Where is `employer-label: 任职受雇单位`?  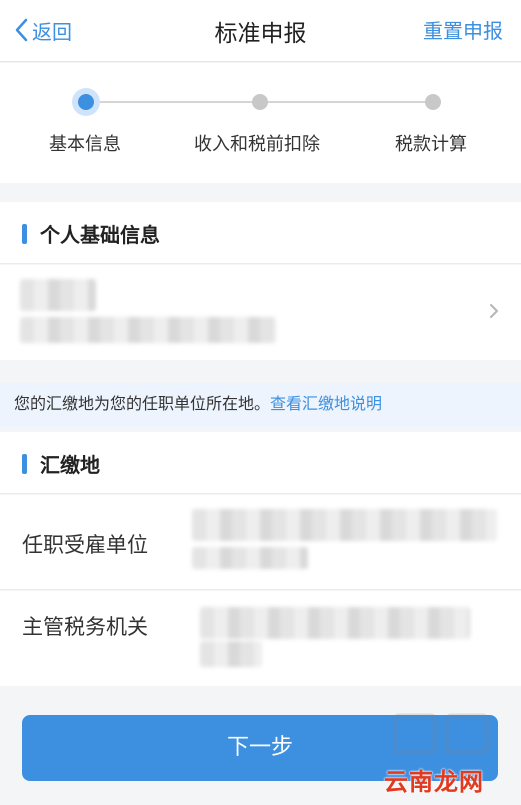
employer-label: 任职受雇单位 is located at coordinates (85, 545).